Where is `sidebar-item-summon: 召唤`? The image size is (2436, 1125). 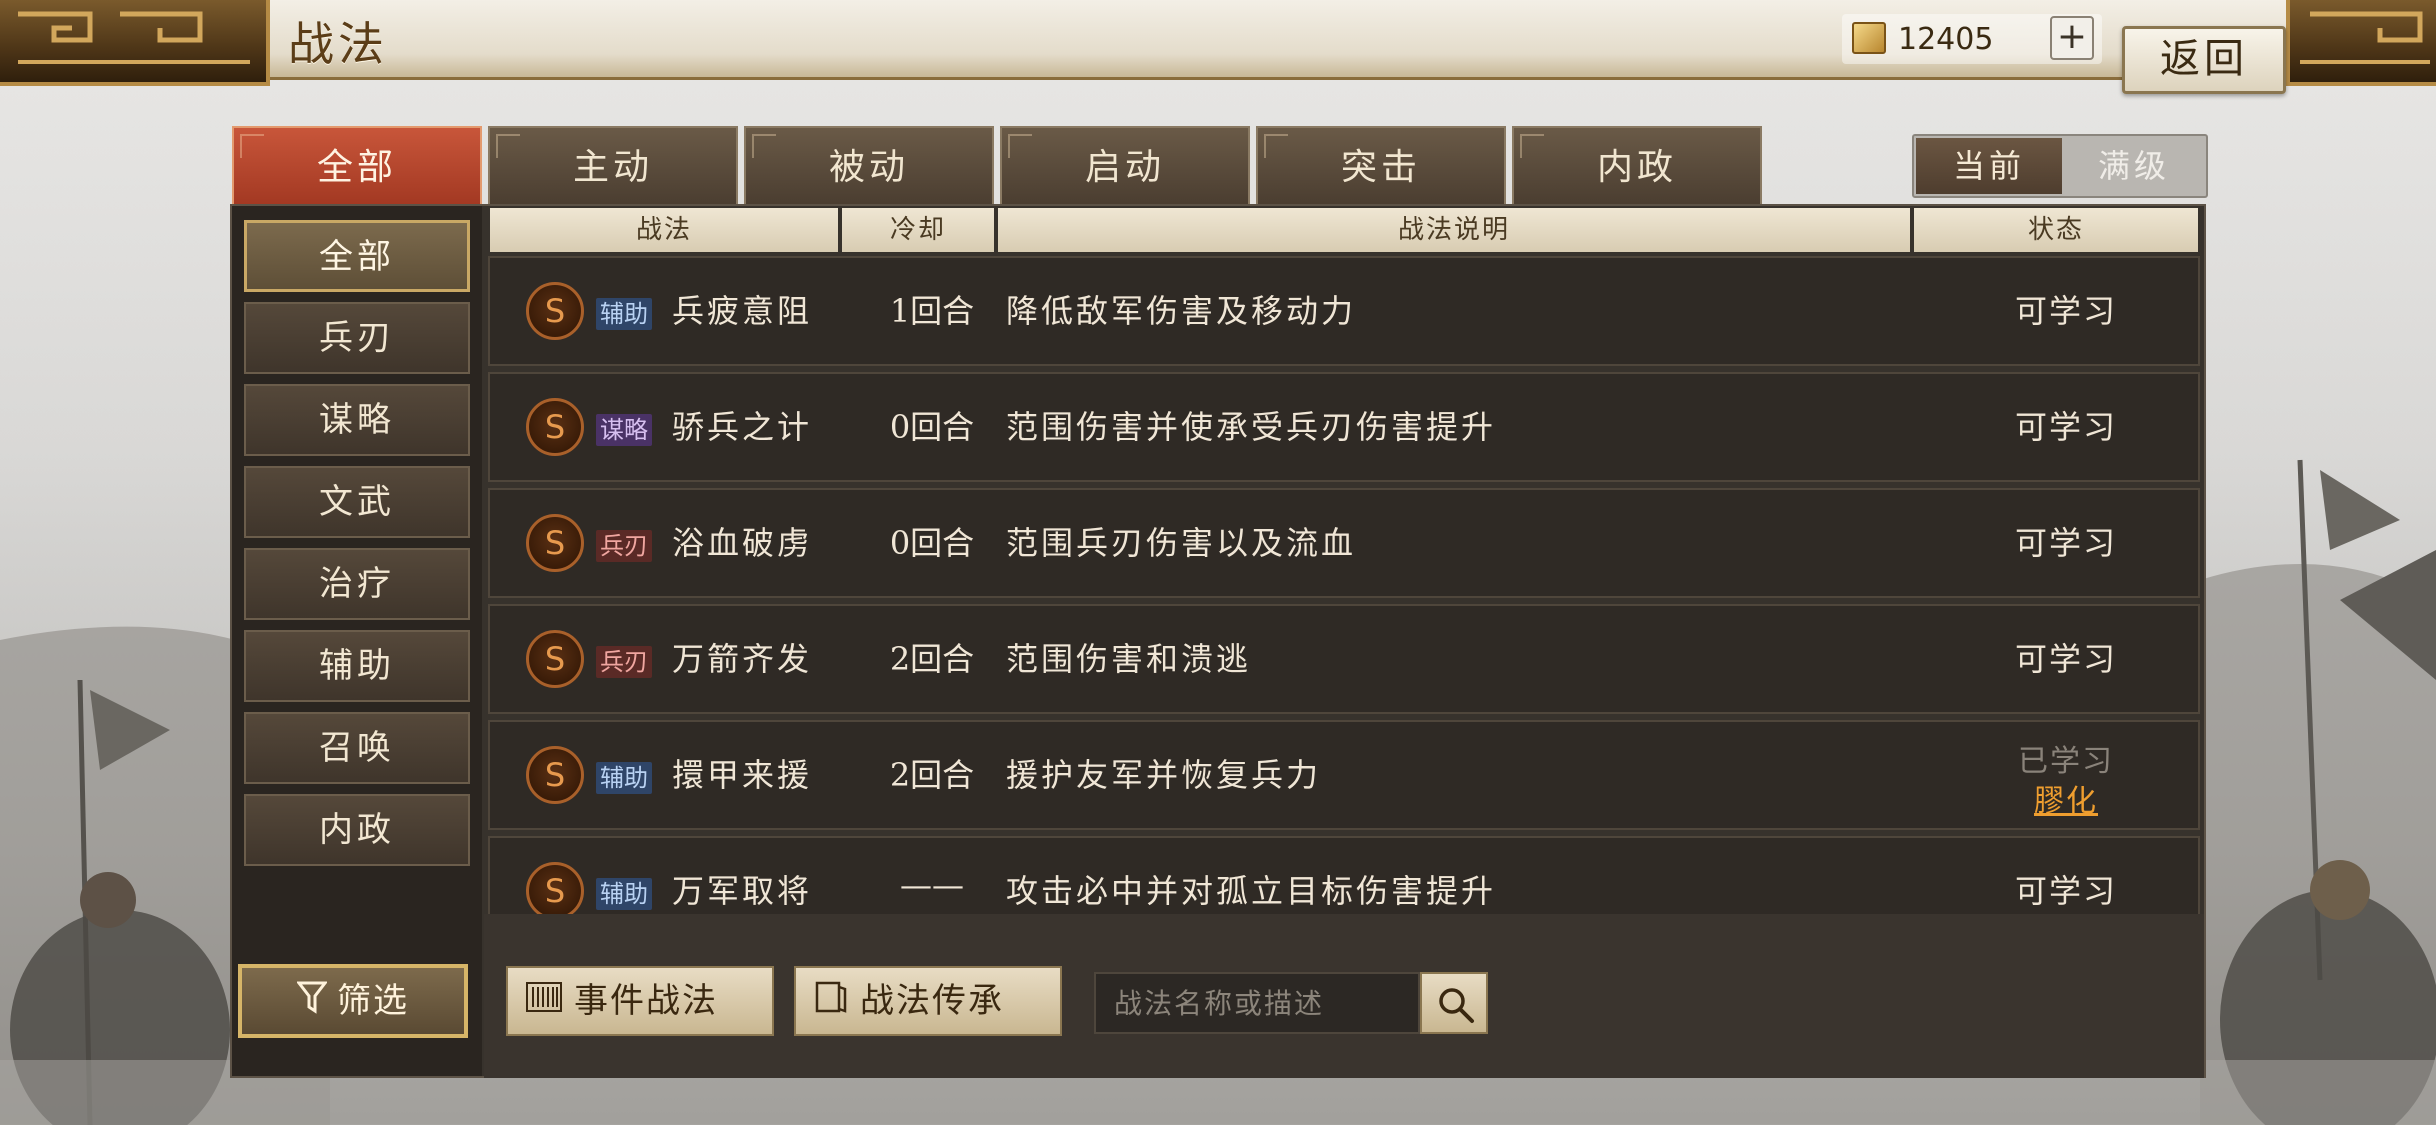 sidebar-item-summon: 召唤 is located at coordinates (357, 748).